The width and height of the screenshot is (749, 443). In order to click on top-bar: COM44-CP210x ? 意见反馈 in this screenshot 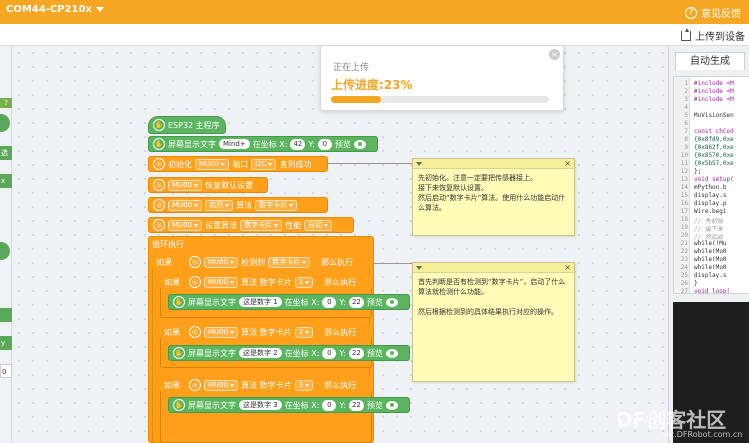, I will do `click(374, 12)`.